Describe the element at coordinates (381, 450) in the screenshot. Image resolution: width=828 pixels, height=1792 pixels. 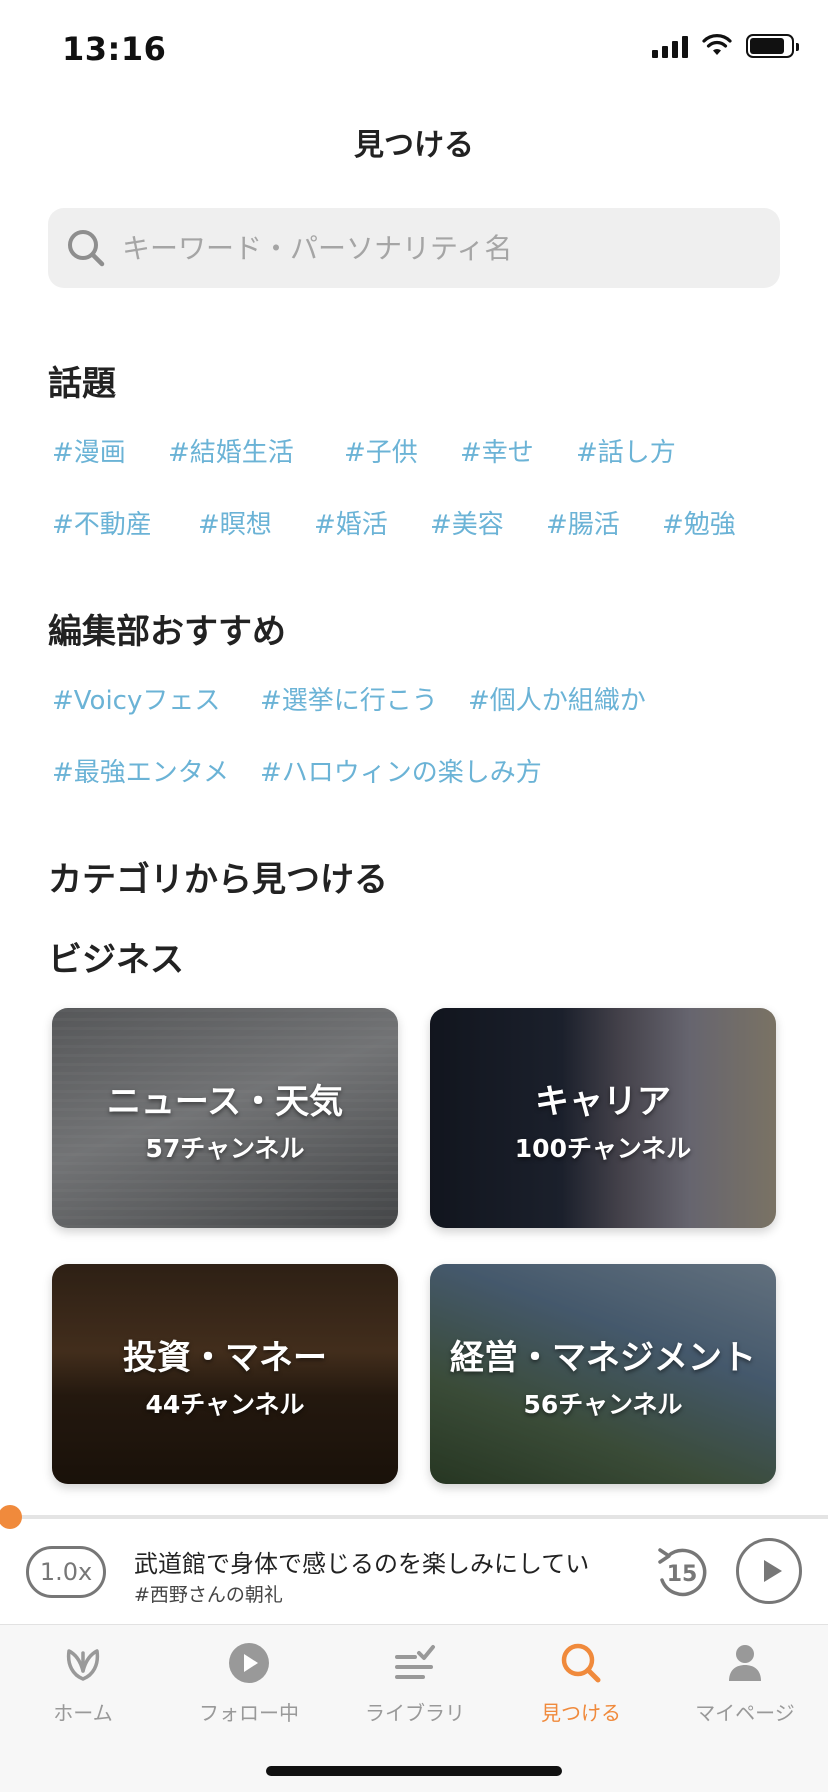
I see `topic-tag: #子供` at that location.